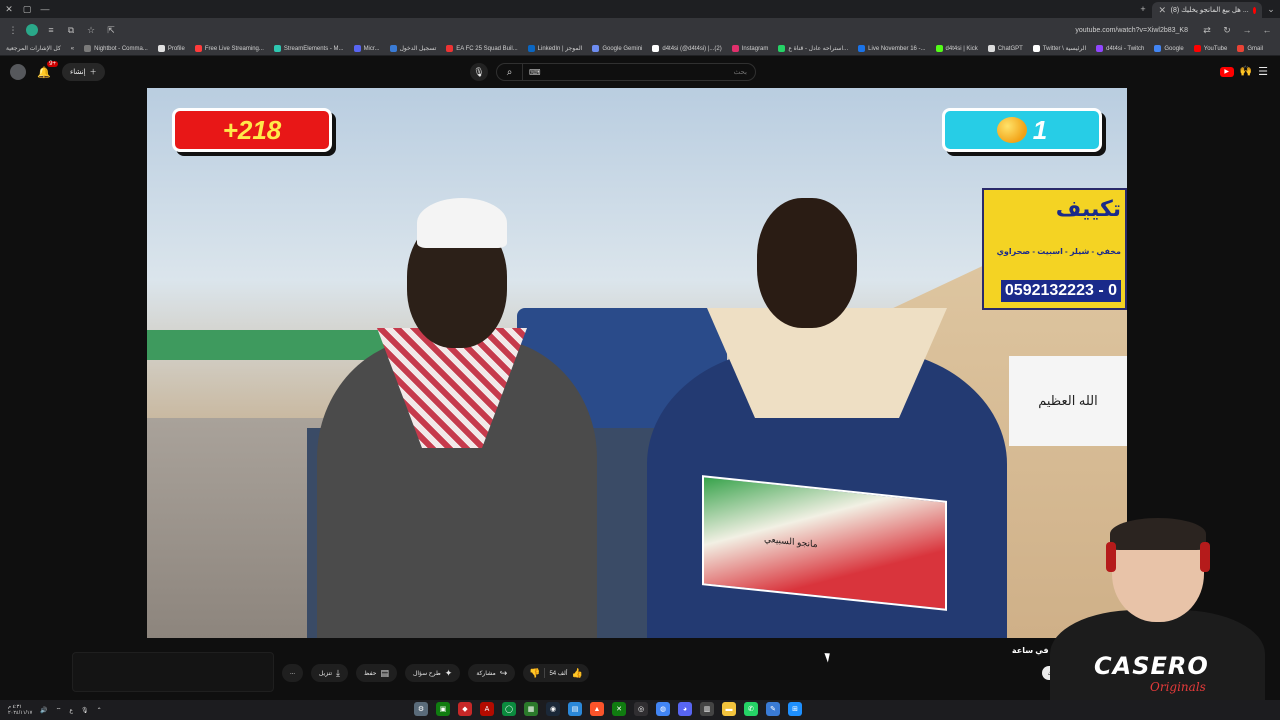 Image resolution: width=1280 pixels, height=720 pixels. What do you see at coordinates (1210, 48) in the screenshot?
I see `bookmark-item: YouTube` at bounding box center [1210, 48].